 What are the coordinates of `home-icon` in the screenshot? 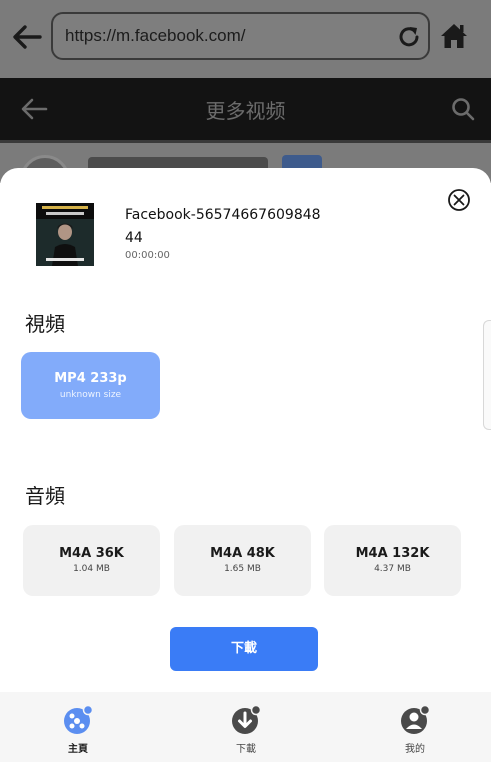 It's located at (454, 36).